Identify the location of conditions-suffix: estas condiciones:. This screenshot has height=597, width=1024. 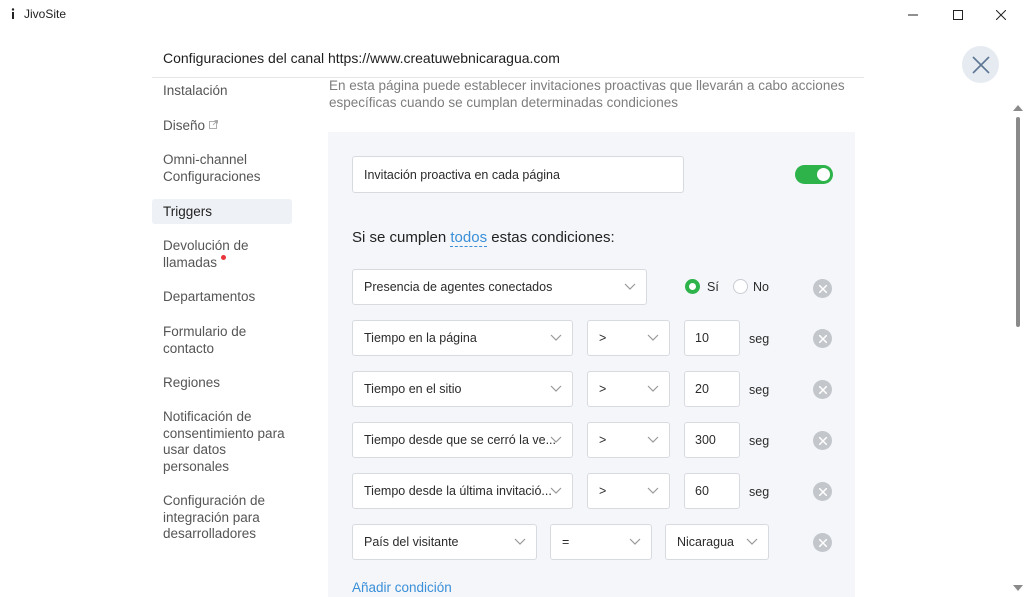
(553, 237).